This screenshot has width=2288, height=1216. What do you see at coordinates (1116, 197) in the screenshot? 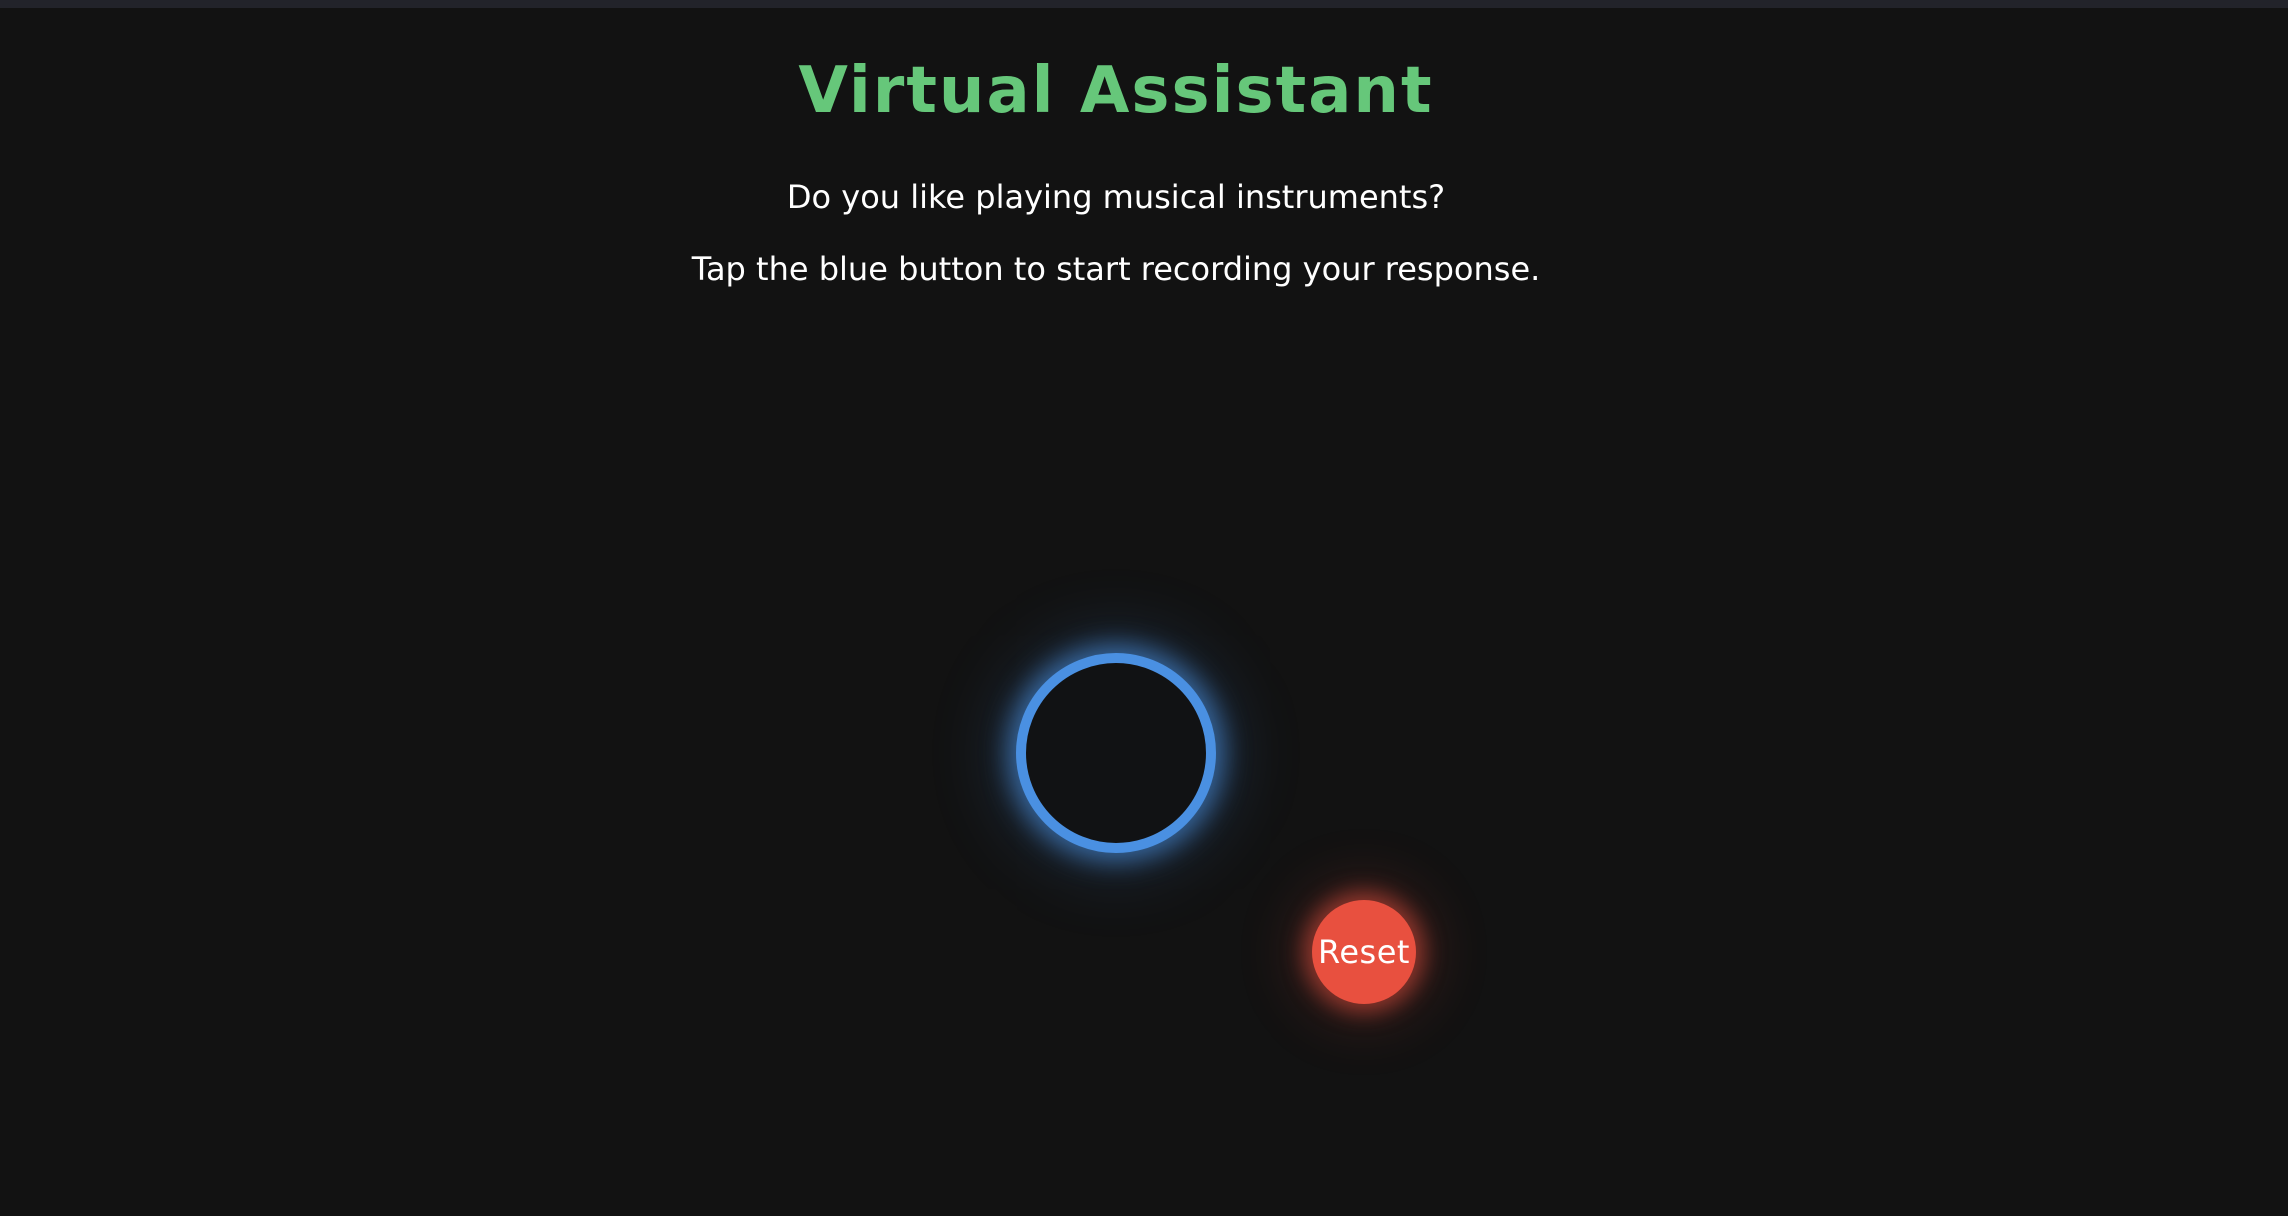
I see `question-text: Do you like playing musical instruments?` at bounding box center [1116, 197].